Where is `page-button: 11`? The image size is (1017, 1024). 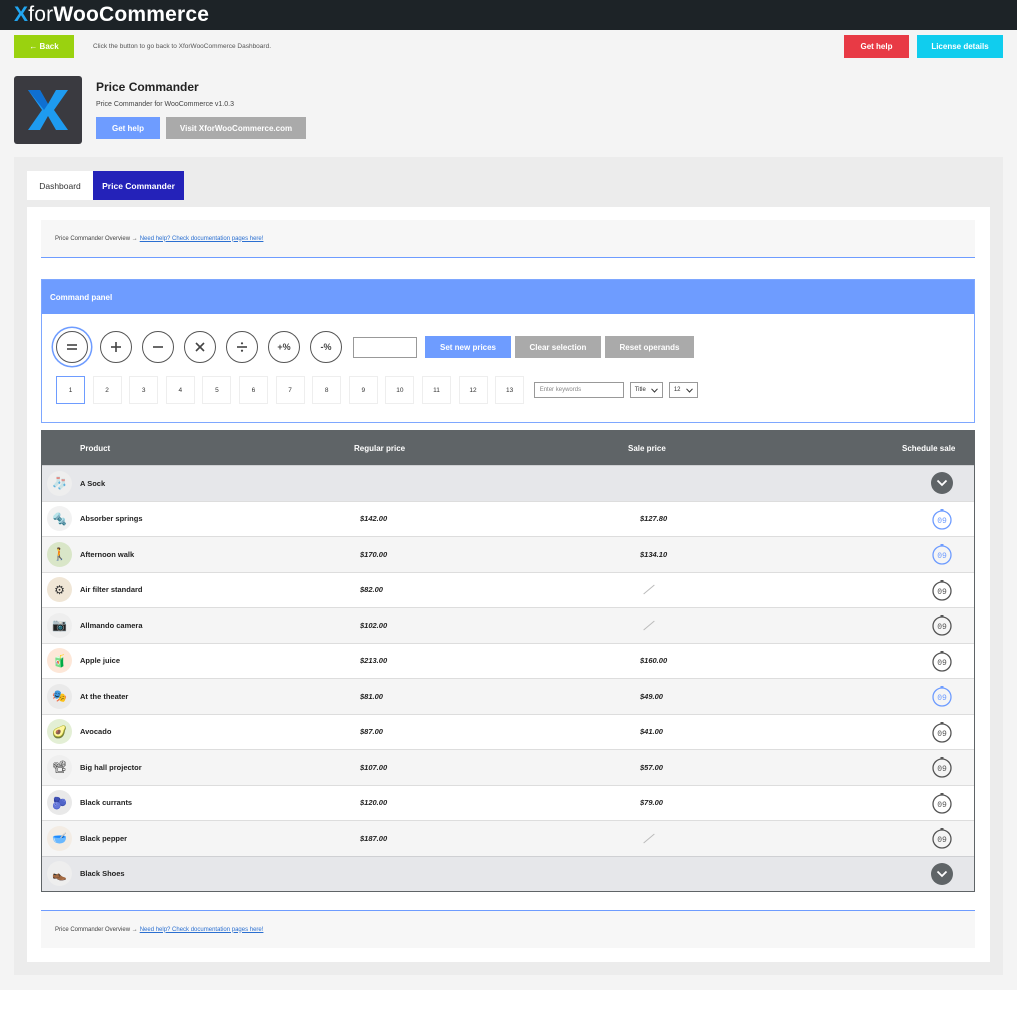 page-button: 11 is located at coordinates (436, 390).